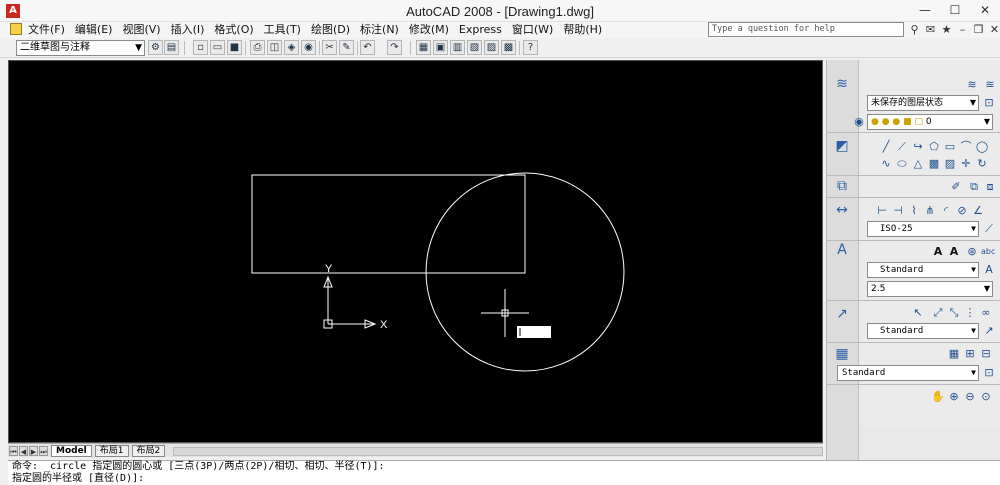 The height and width of the screenshot is (485, 1000). What do you see at coordinates (33, 450) in the screenshot?
I see `next-tab-button: ▶` at bounding box center [33, 450].